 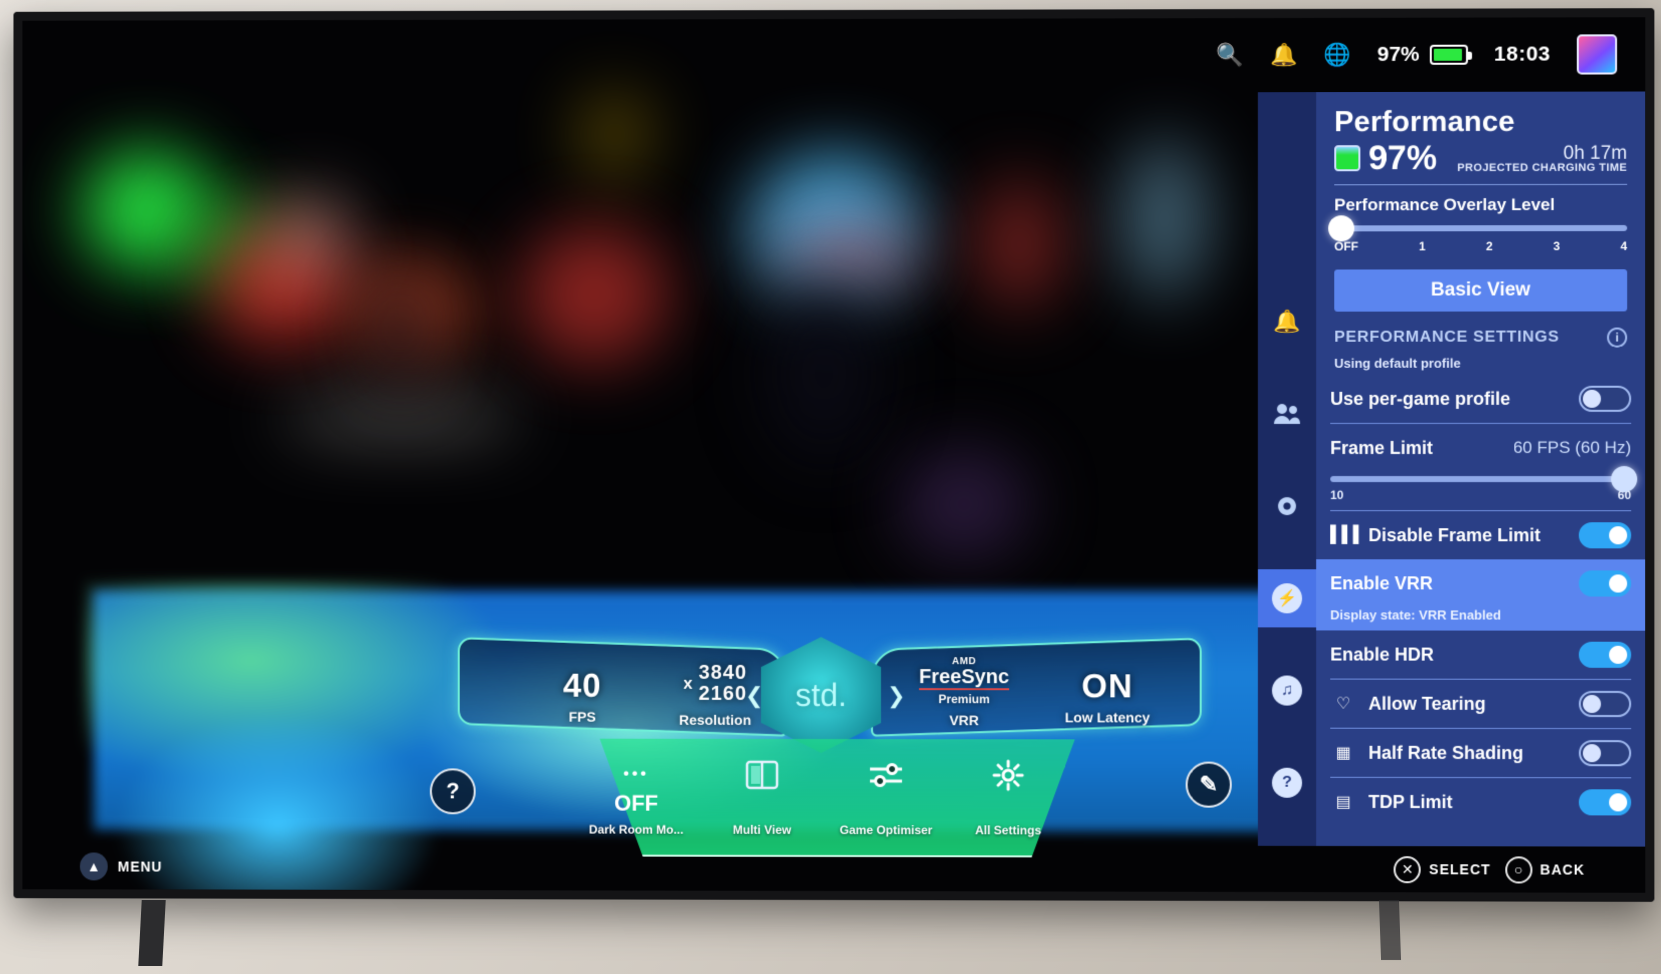 What do you see at coordinates (886, 830) in the screenshot?
I see `game-optimiser-label: Game Optimiser` at bounding box center [886, 830].